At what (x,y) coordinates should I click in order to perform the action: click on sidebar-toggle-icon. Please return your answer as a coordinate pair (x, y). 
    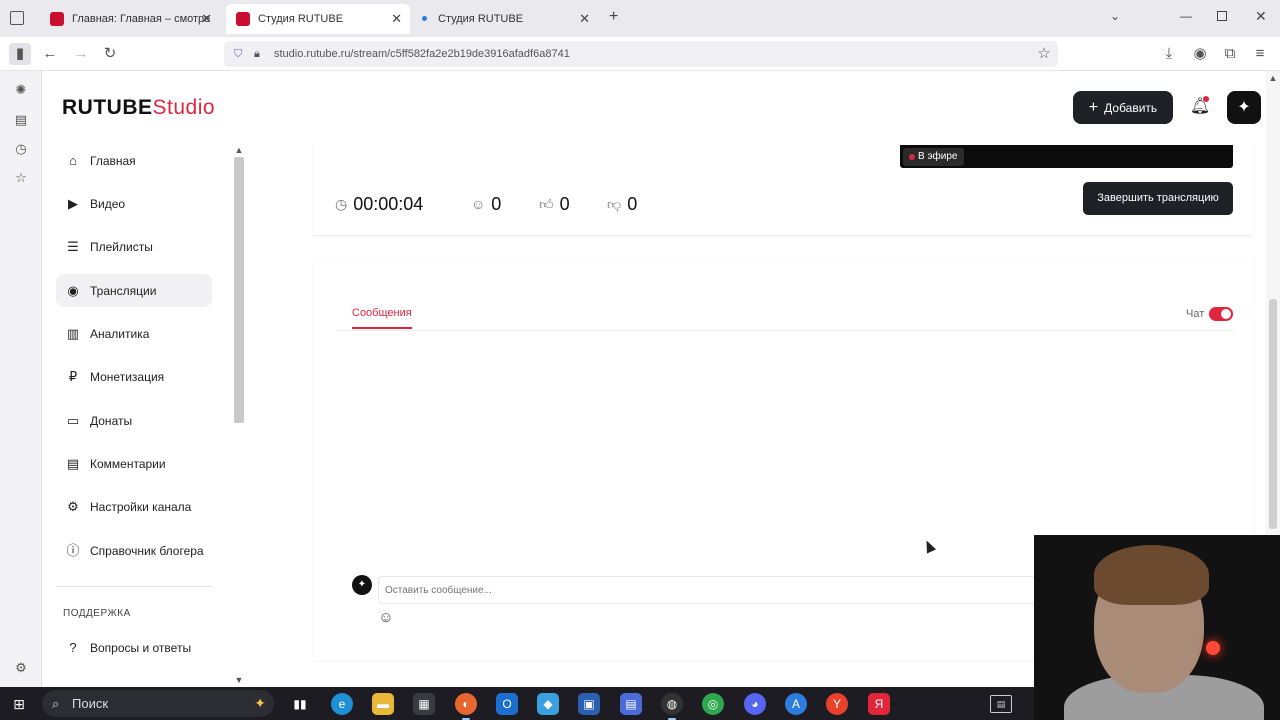
    Looking at the image, I should click on (17, 18).